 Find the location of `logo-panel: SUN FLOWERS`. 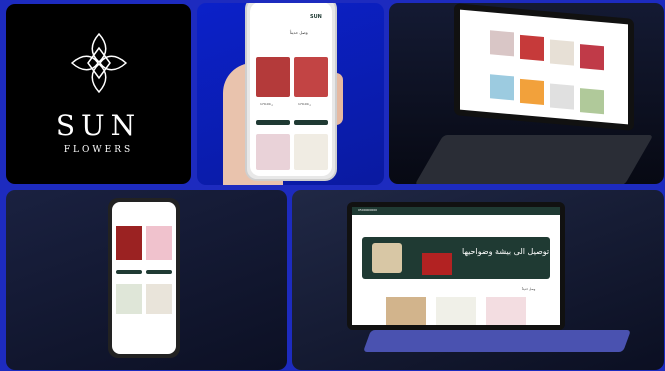

logo-panel: SUN FLOWERS is located at coordinates (98, 94).